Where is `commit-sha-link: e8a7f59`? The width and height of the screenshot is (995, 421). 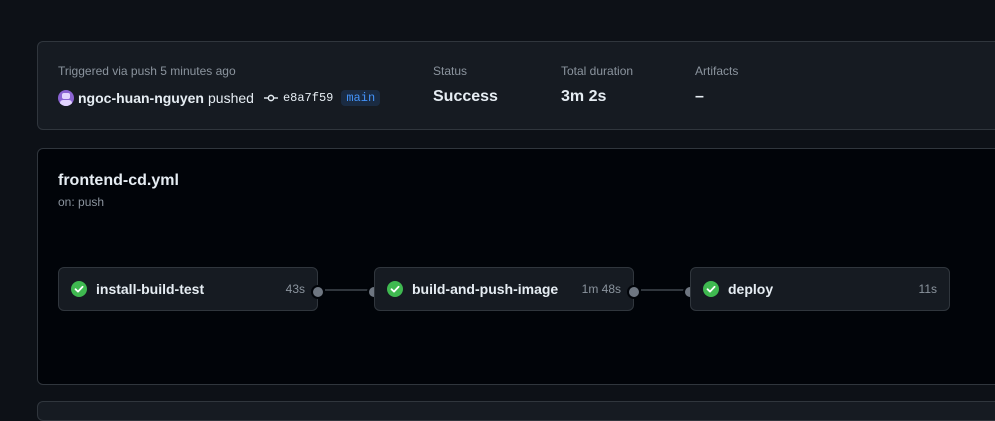
commit-sha-link: e8a7f59 is located at coordinates (308, 98).